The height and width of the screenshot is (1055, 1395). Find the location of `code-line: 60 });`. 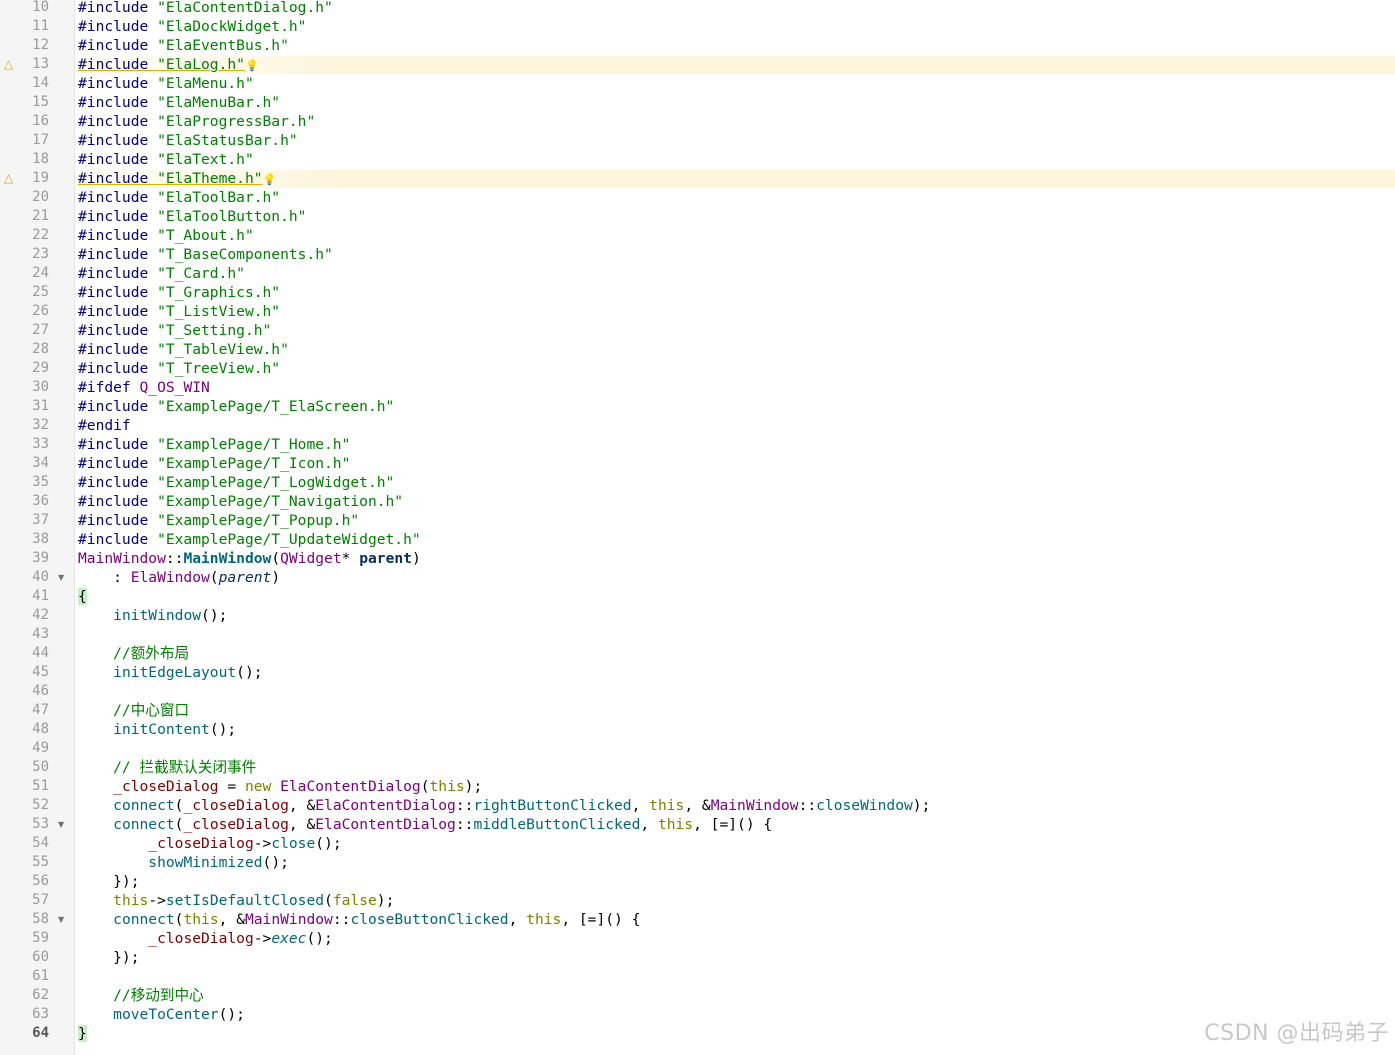

code-line: 60 }); is located at coordinates (697, 957).